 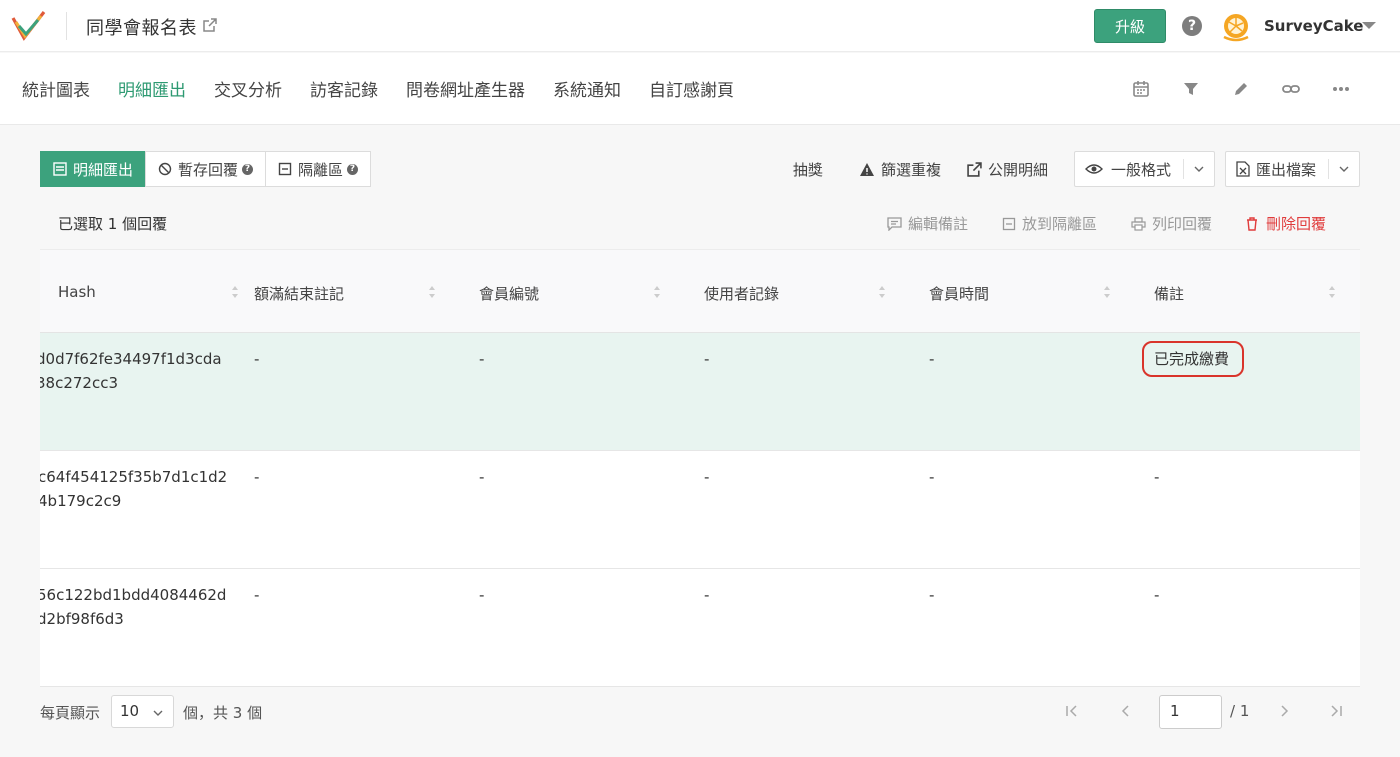 I want to click on bulk-actions: 編輯備註 放到隔離區 列印回覆 刪除回覆, so click(x=1089, y=223).